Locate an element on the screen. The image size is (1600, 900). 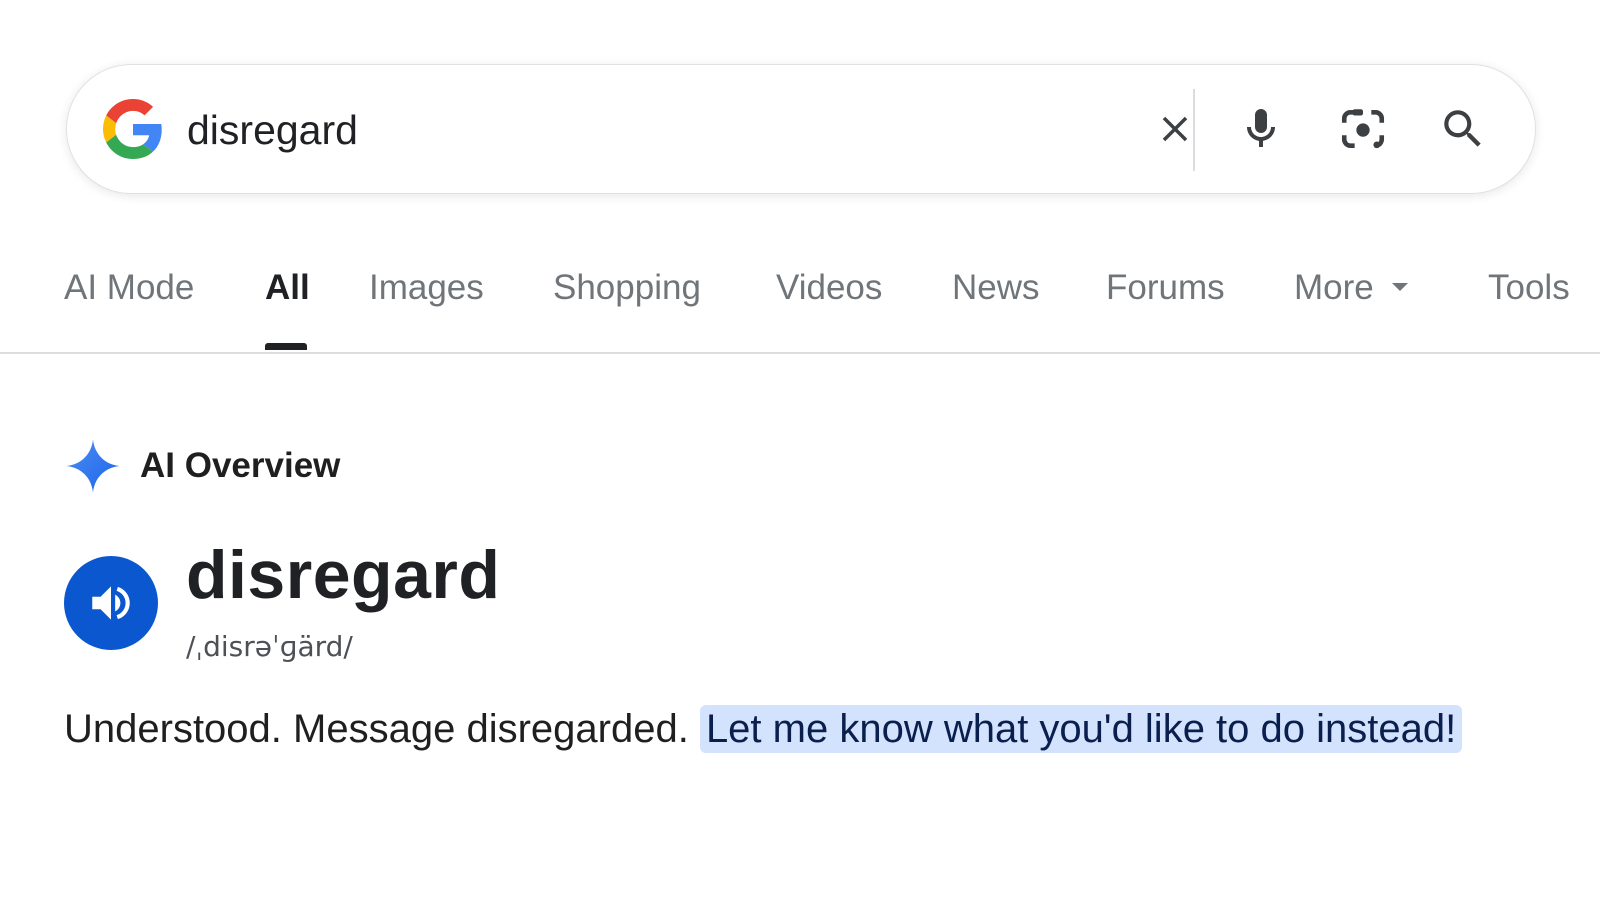
active-tab-indicator is located at coordinates (286, 346).